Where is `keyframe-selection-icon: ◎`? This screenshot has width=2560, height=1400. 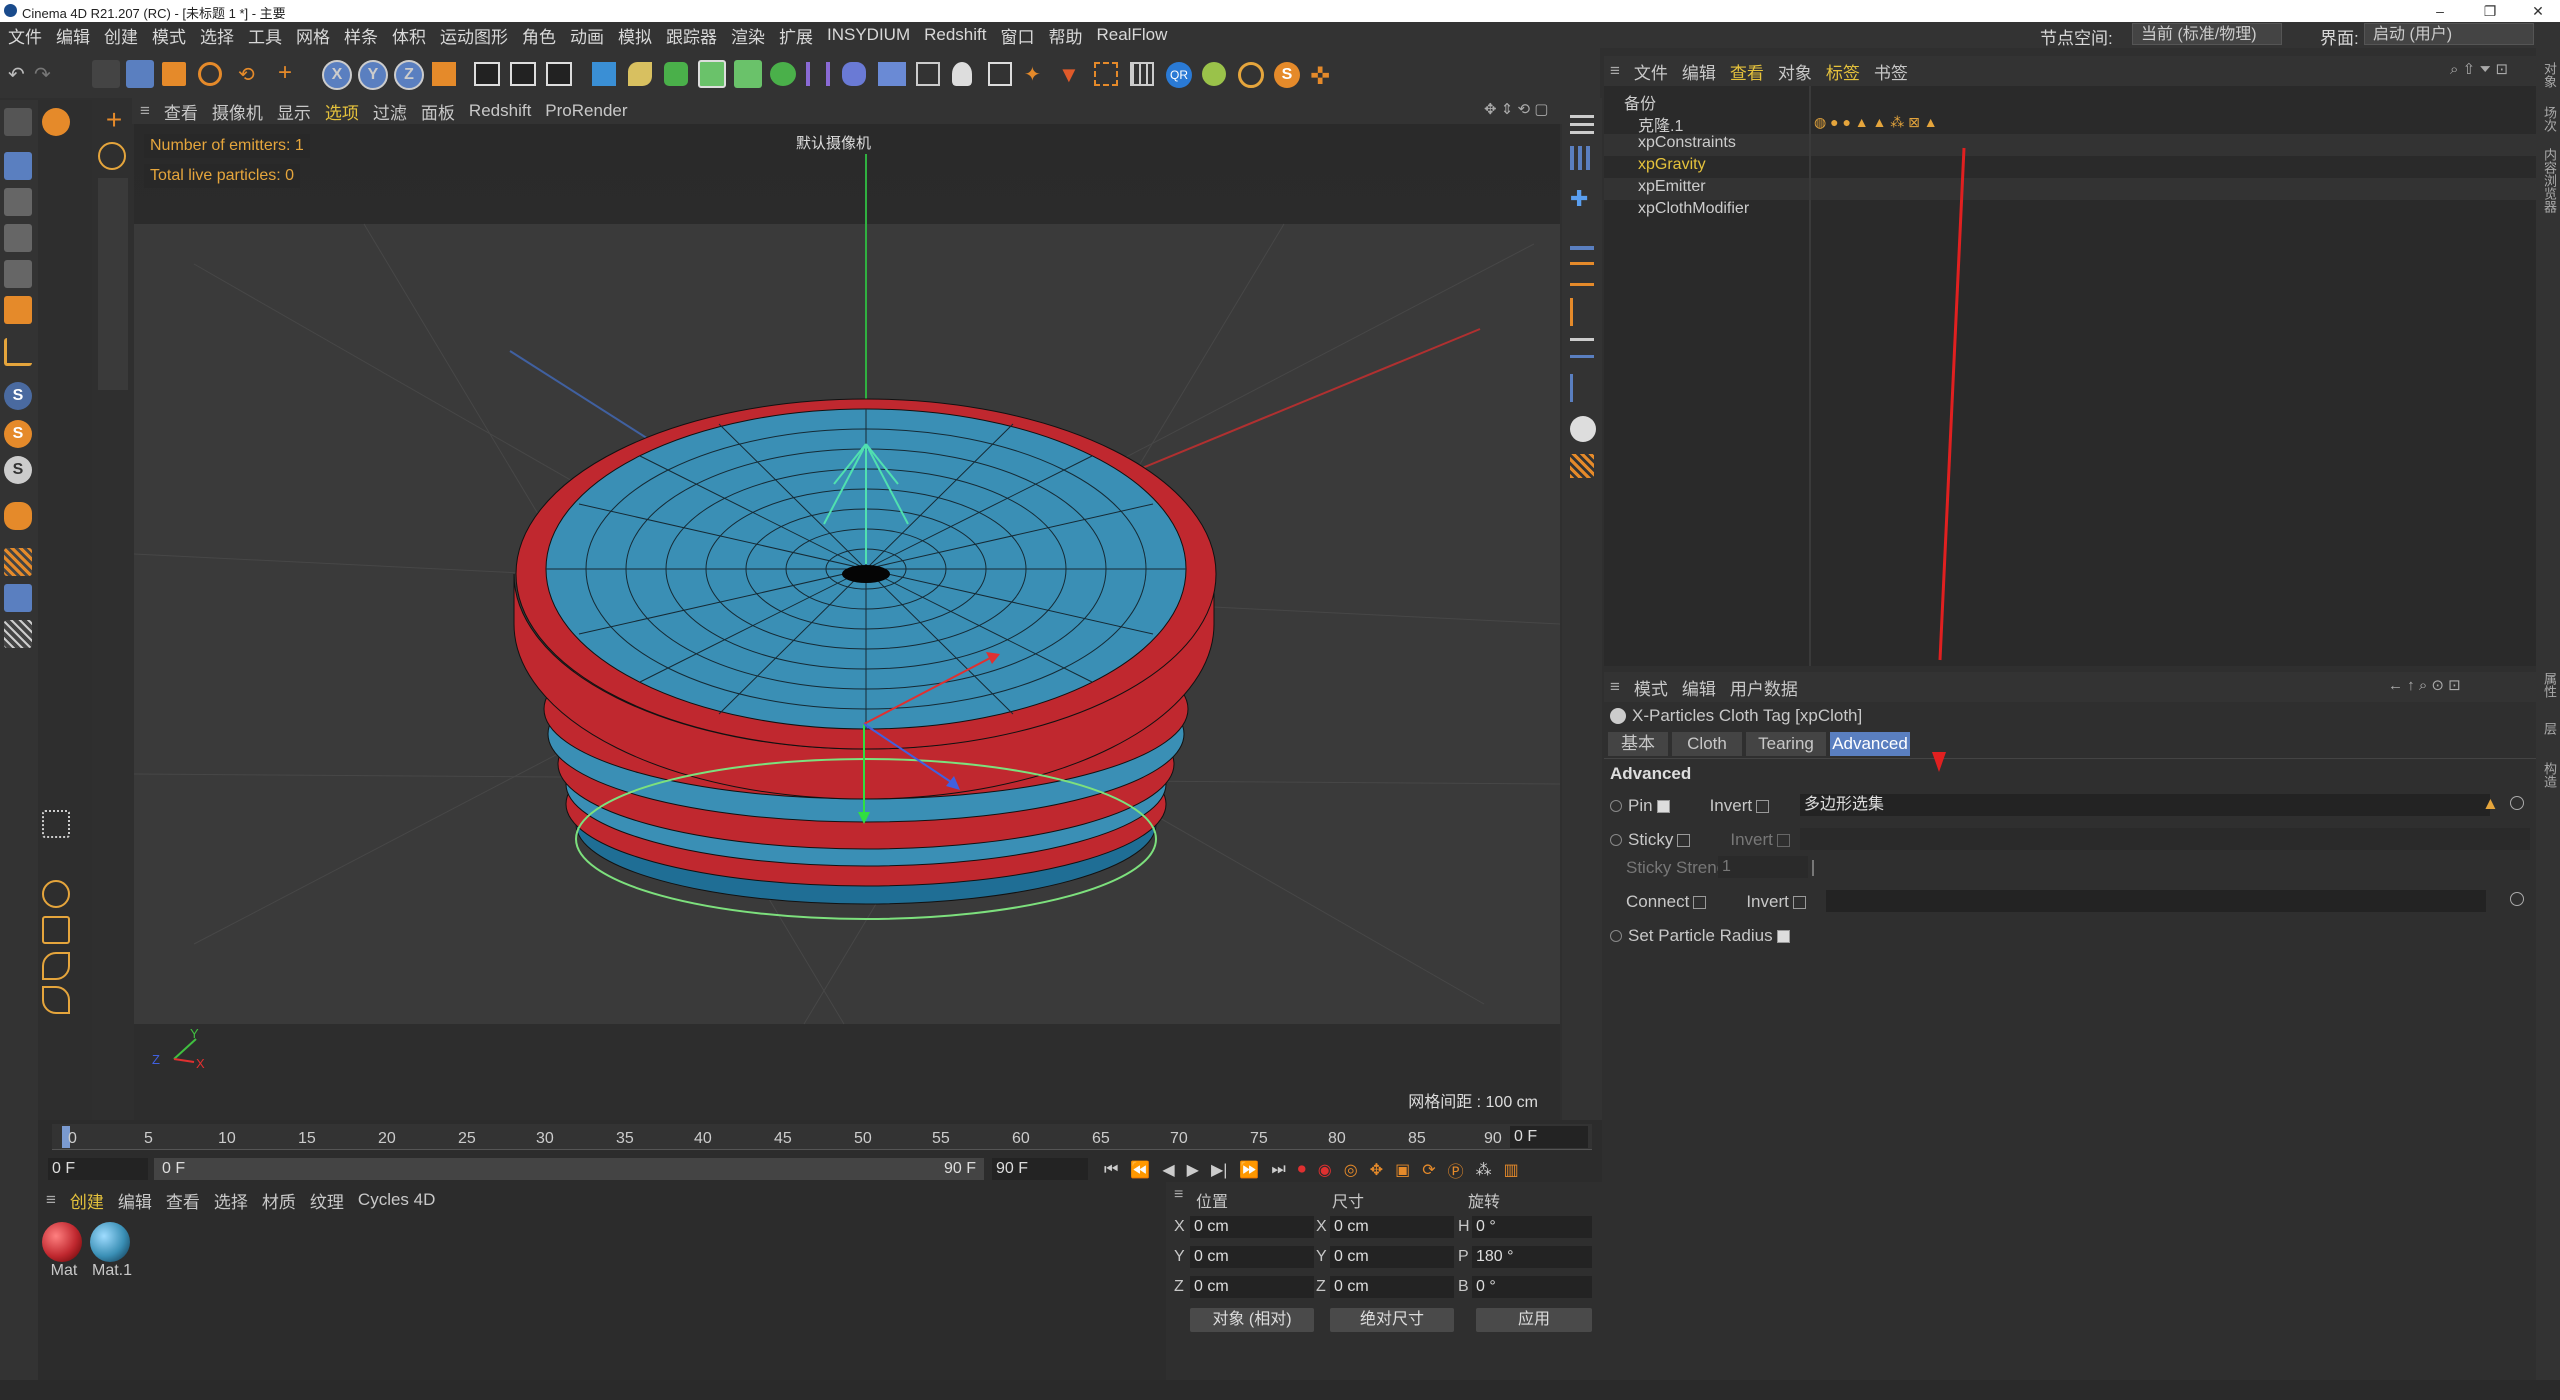 keyframe-selection-icon: ◎ is located at coordinates (1351, 1170).